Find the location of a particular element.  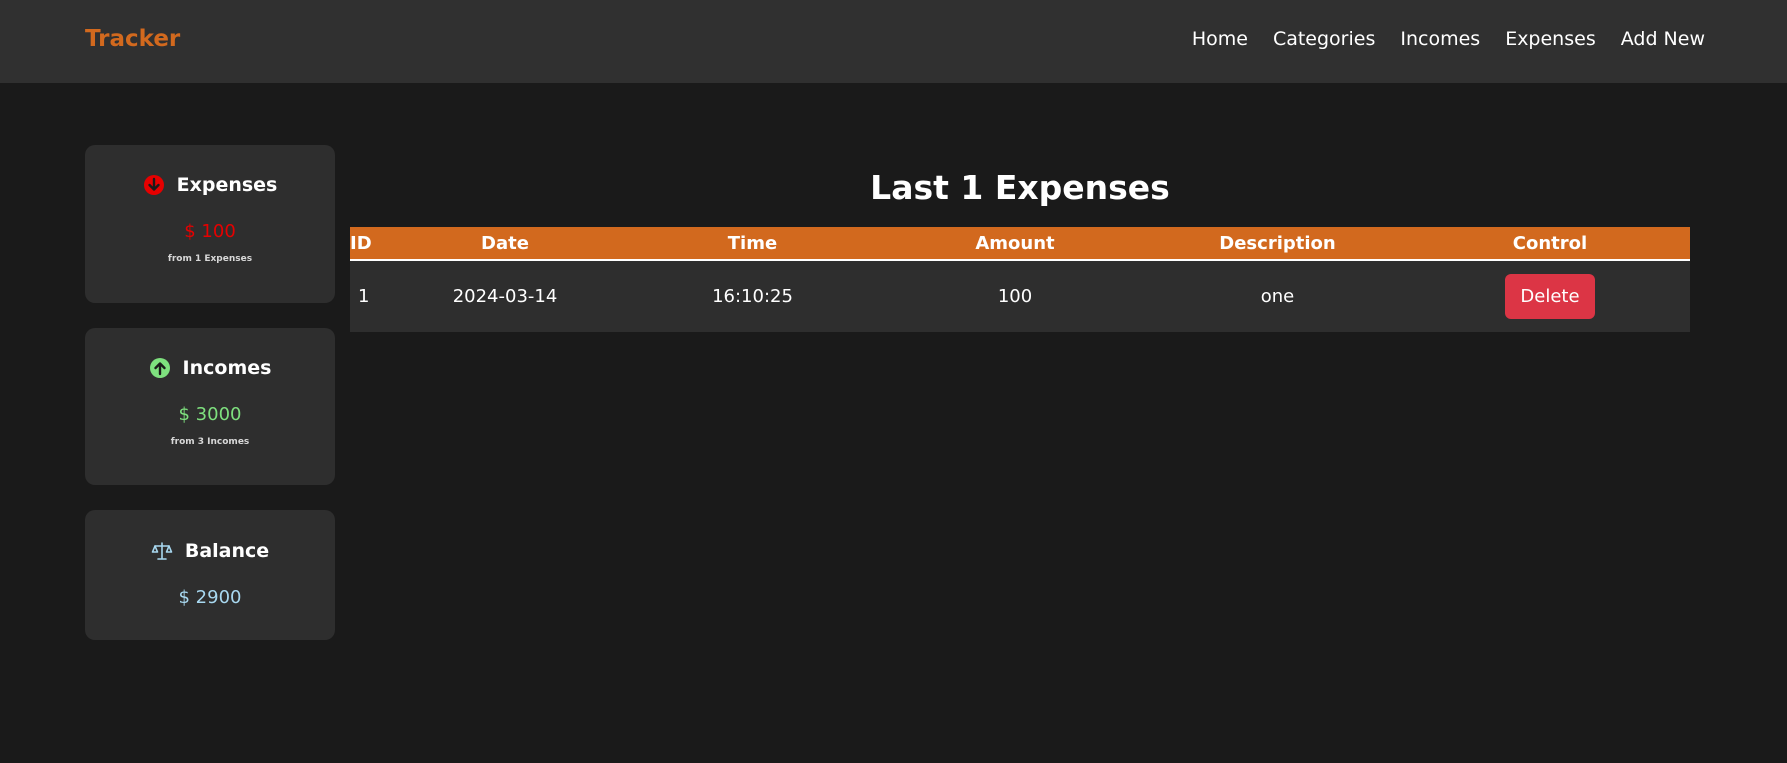

cell-control: Delete is located at coordinates (1550, 296).